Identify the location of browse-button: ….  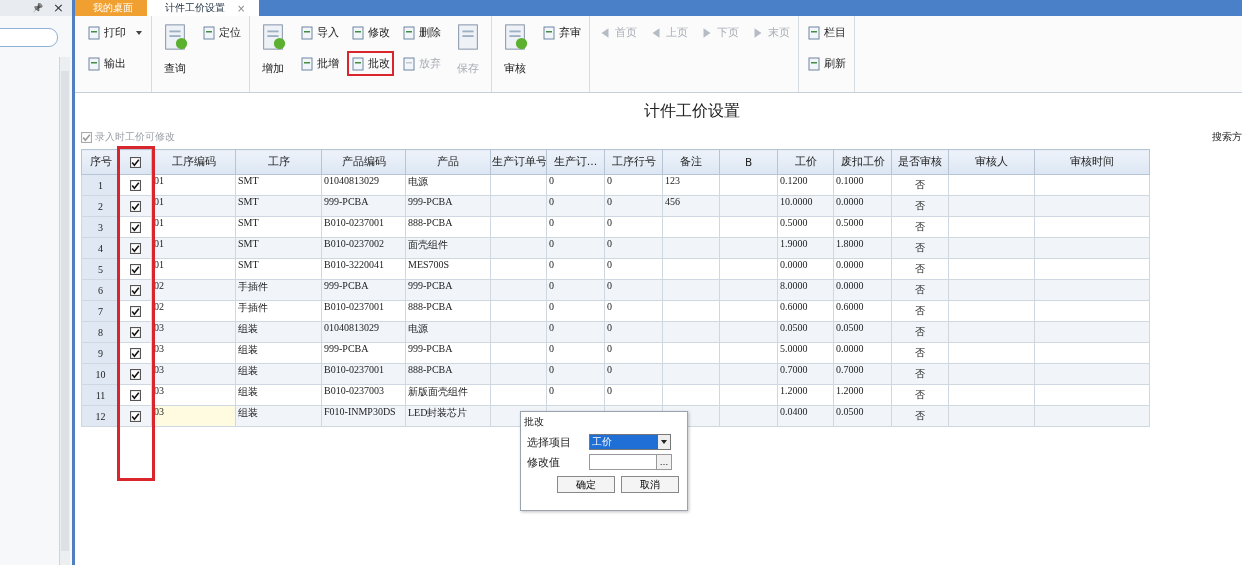
(664, 462).